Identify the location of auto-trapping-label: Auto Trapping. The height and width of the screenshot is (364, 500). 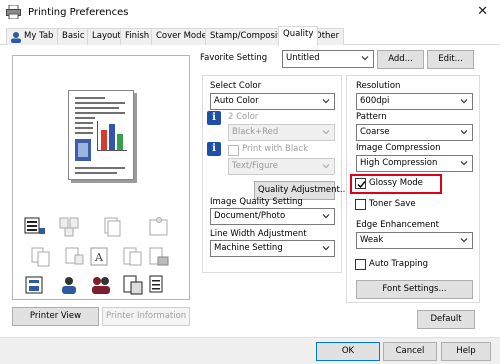
(399, 264).